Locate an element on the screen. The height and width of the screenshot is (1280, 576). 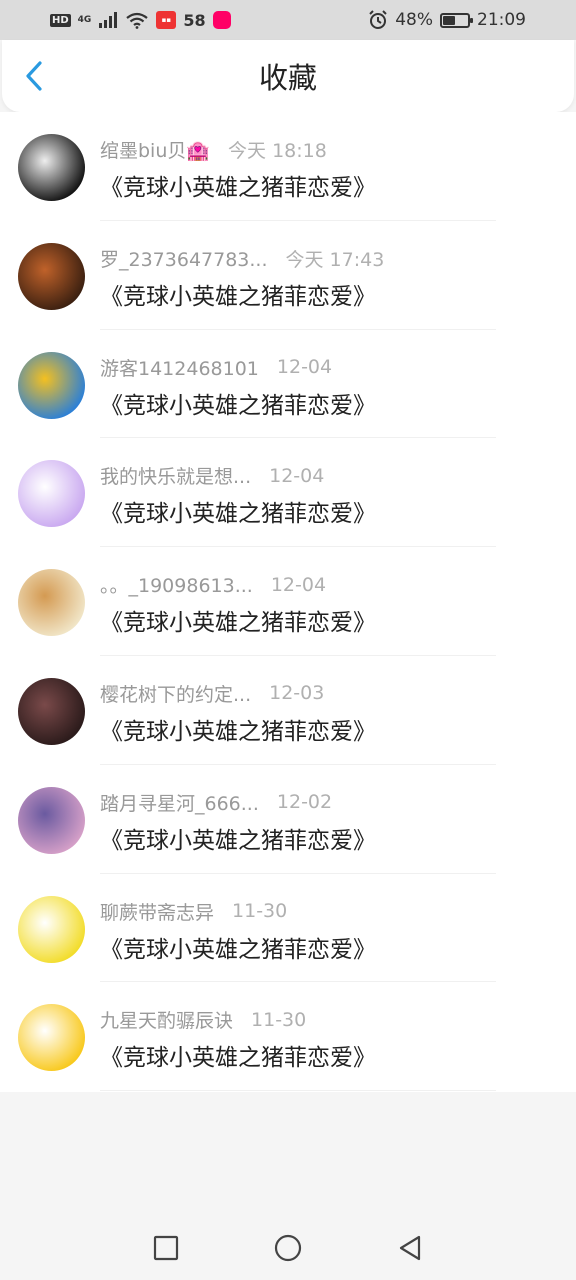
list-item: 踏月寻星河_666... 12-02 《竞球小英雄之猪菲恋爱》 is located at coordinates (288, 819).